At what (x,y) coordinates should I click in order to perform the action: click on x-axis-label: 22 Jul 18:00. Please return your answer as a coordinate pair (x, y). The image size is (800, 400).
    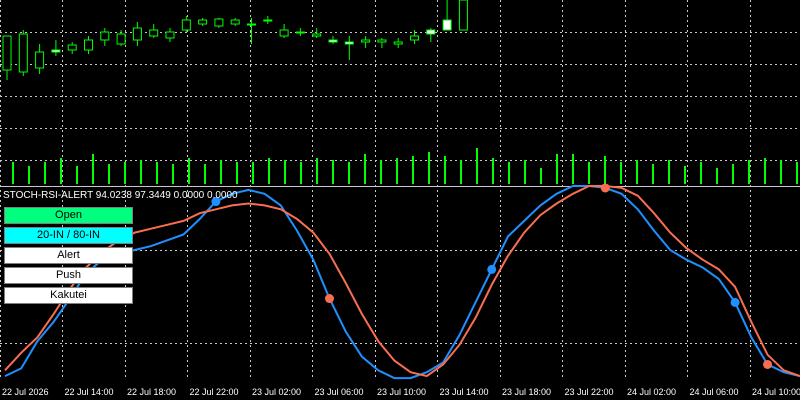
    Looking at the image, I should click on (151, 392).